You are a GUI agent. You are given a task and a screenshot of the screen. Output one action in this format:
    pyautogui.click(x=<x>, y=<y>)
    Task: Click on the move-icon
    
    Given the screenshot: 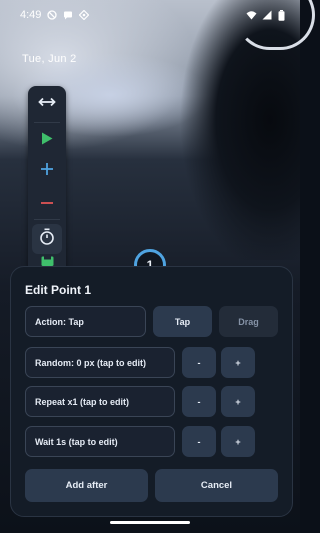 What is the action you would take?
    pyautogui.click(x=47, y=104)
    